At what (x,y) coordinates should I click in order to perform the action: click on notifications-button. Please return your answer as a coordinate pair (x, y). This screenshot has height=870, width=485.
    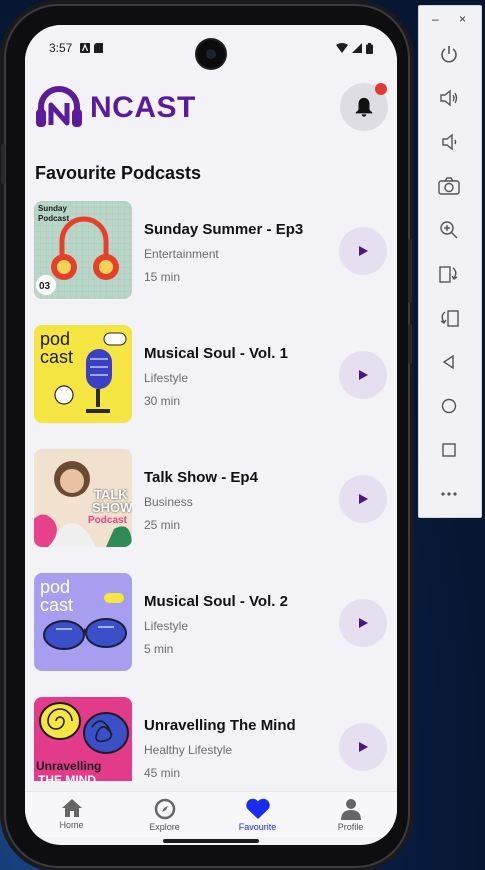
    Looking at the image, I should click on (364, 107).